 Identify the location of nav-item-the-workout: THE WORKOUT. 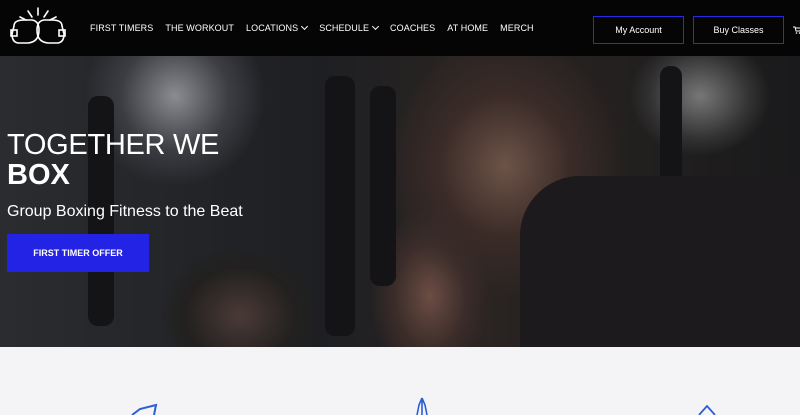
(199, 28).